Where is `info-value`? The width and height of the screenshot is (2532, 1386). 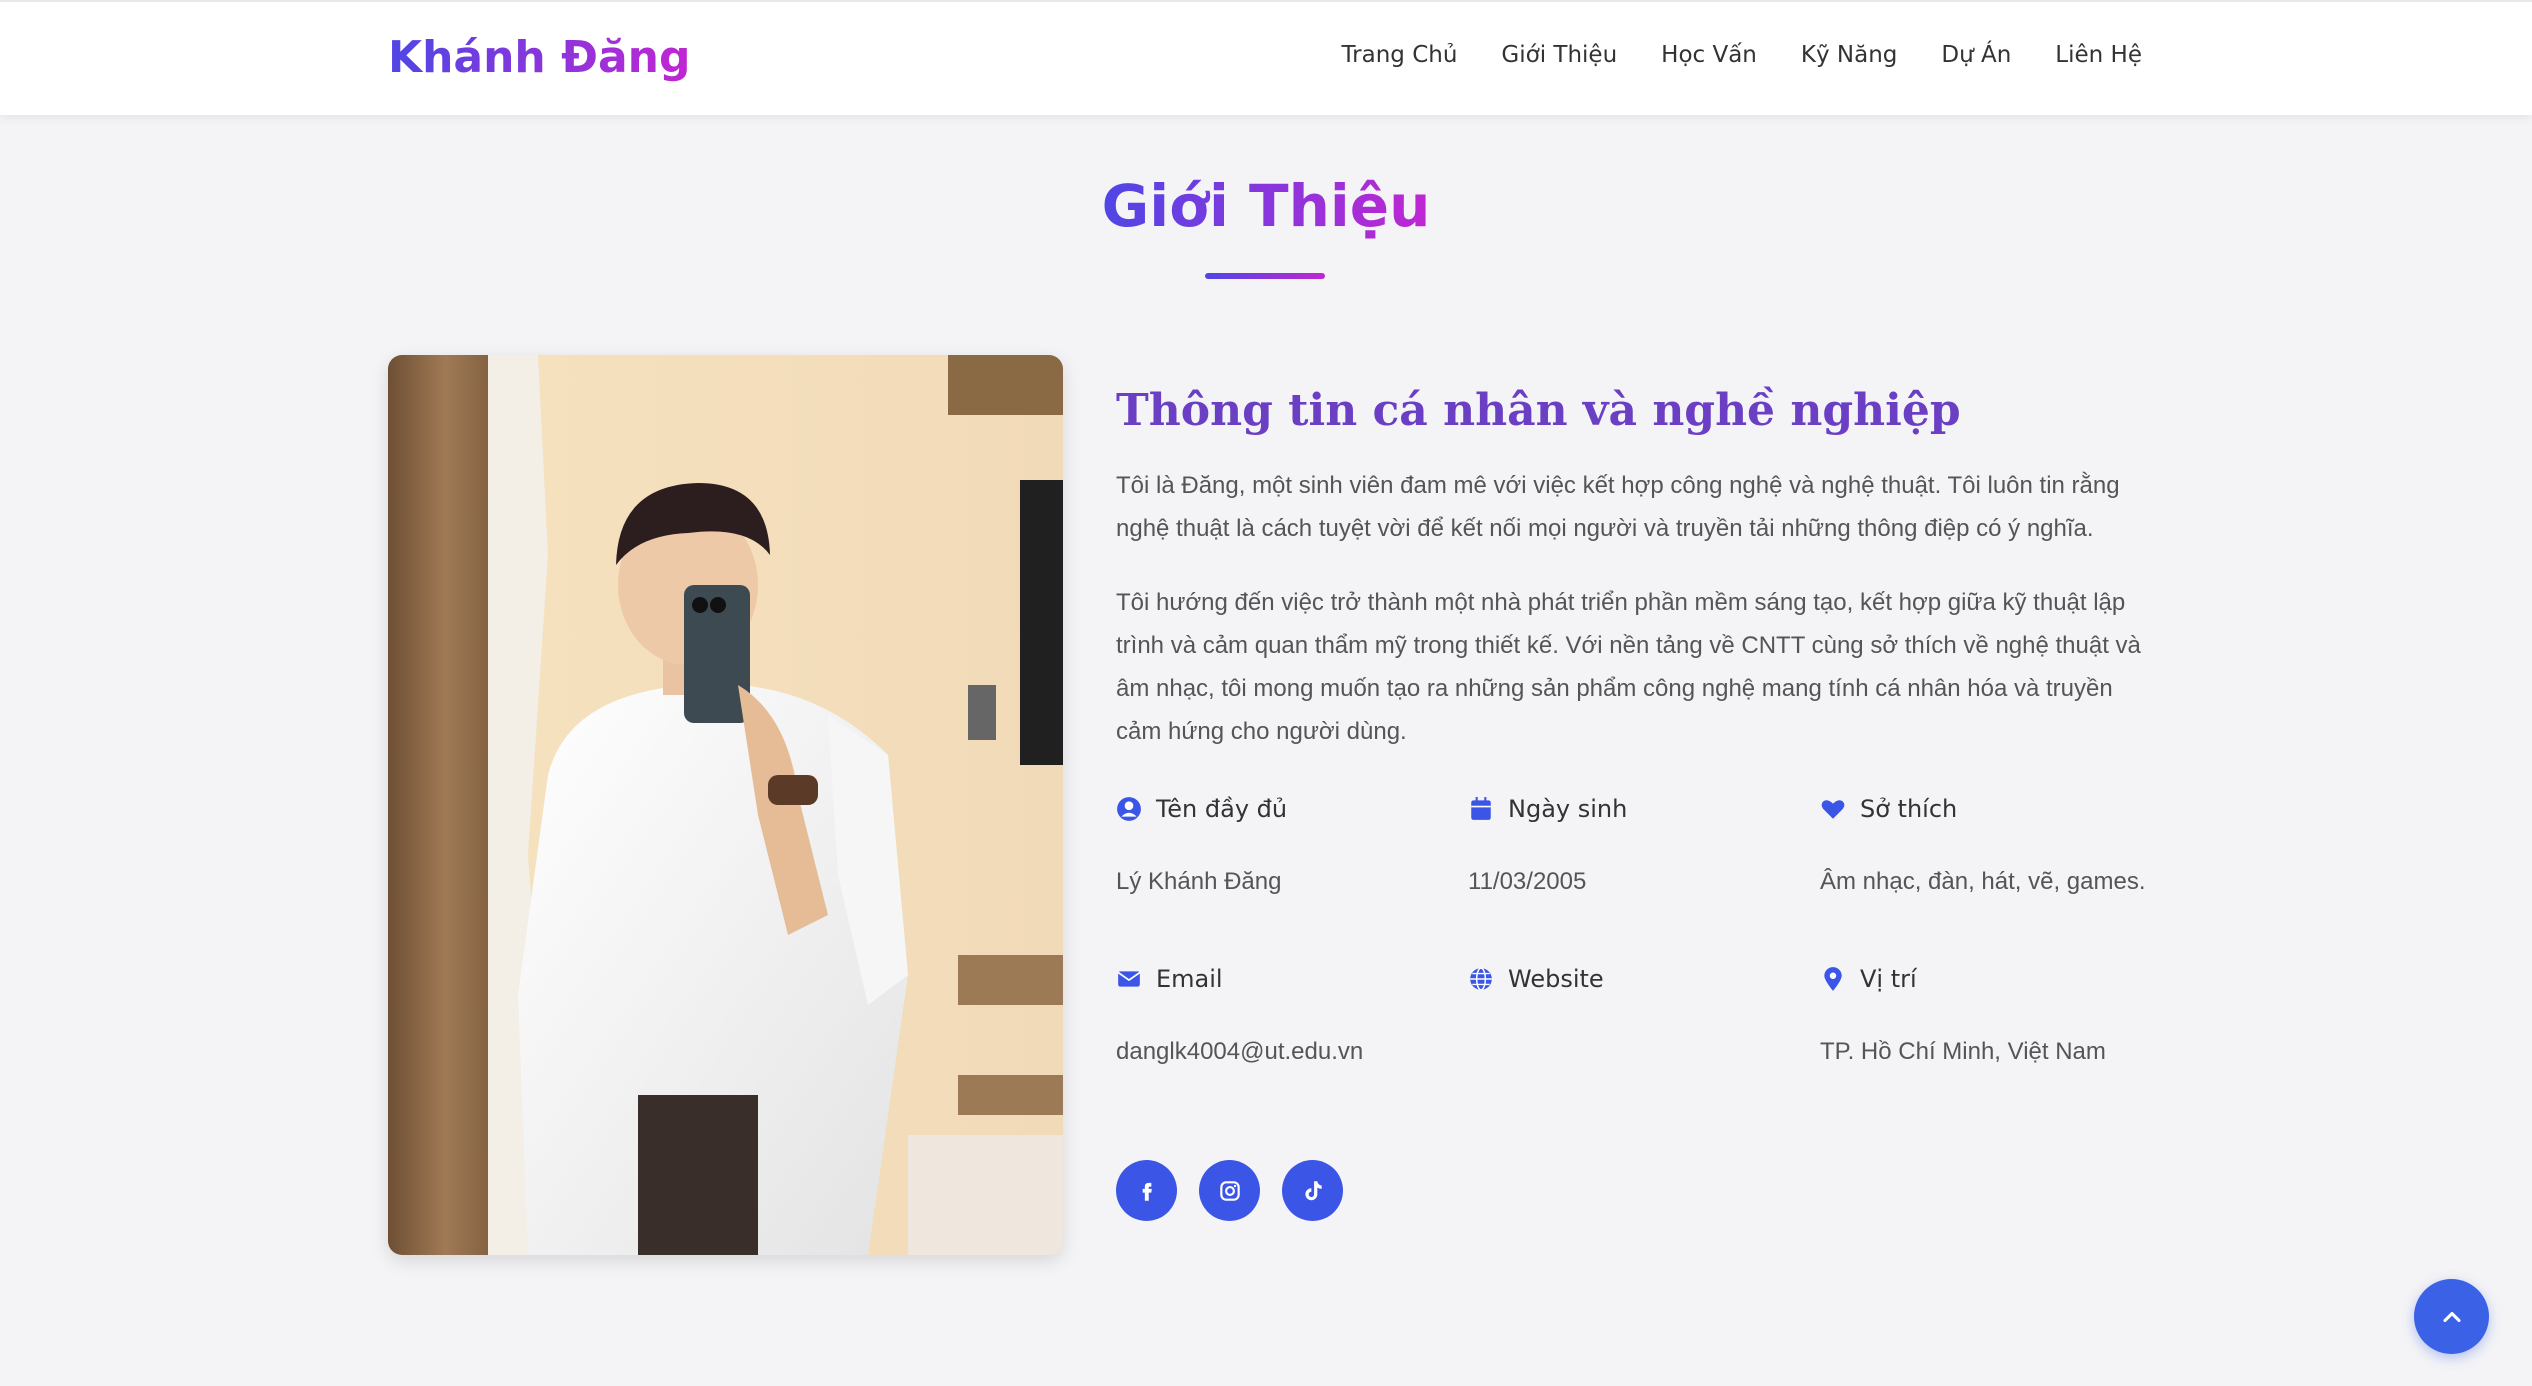
info-value is located at coordinates (1644, 1052).